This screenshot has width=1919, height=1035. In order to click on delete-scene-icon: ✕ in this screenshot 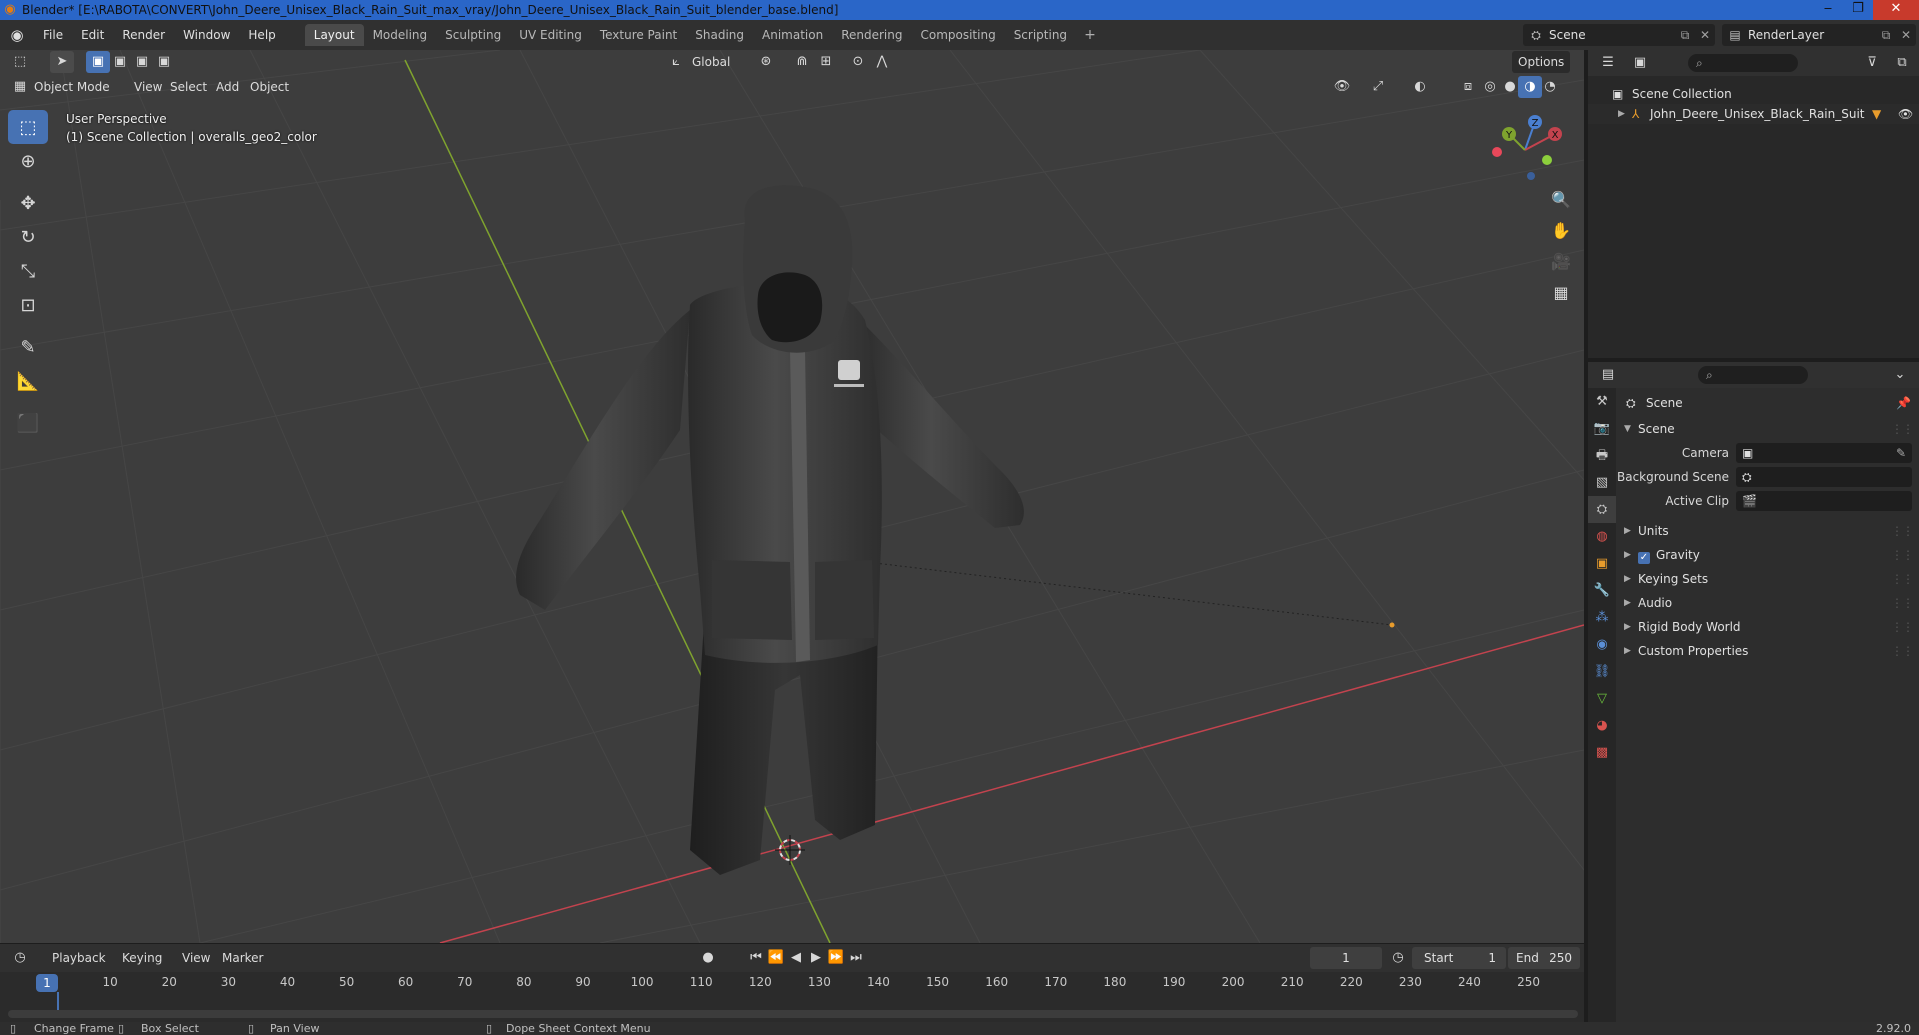, I will do `click(1705, 35)`.